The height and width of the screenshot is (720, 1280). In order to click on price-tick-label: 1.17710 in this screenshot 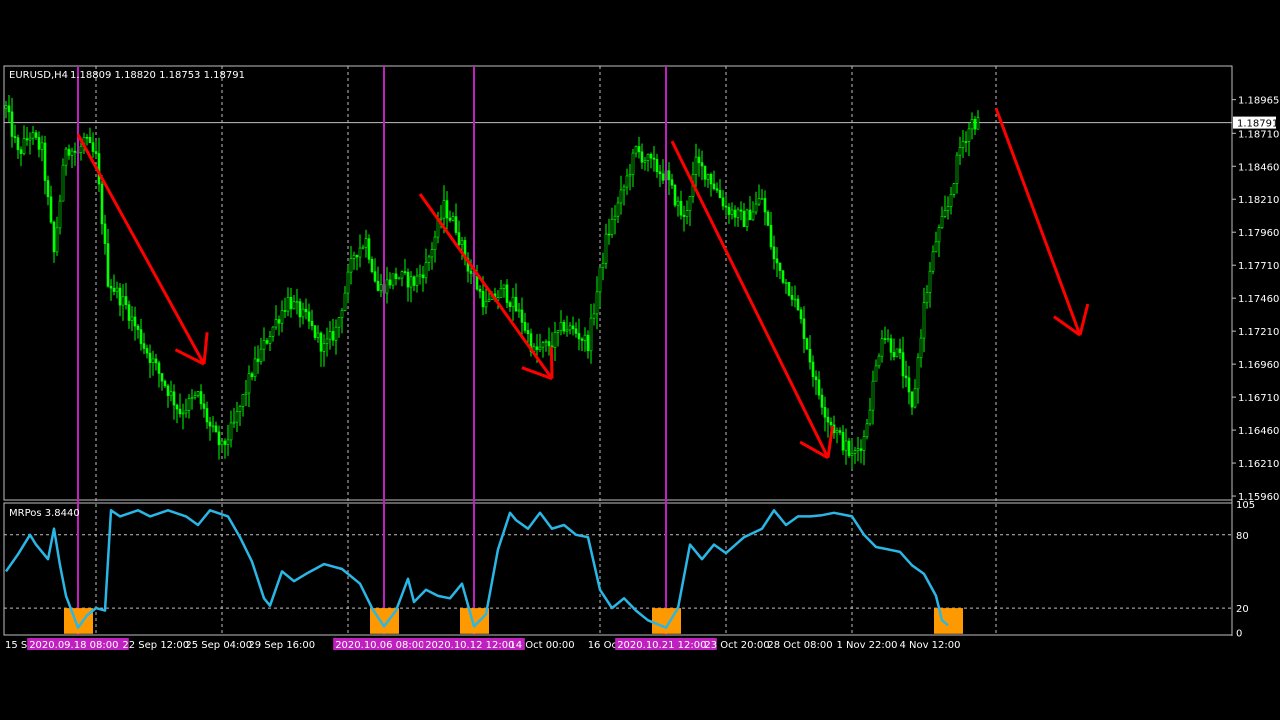, I will do `click(1258, 266)`.